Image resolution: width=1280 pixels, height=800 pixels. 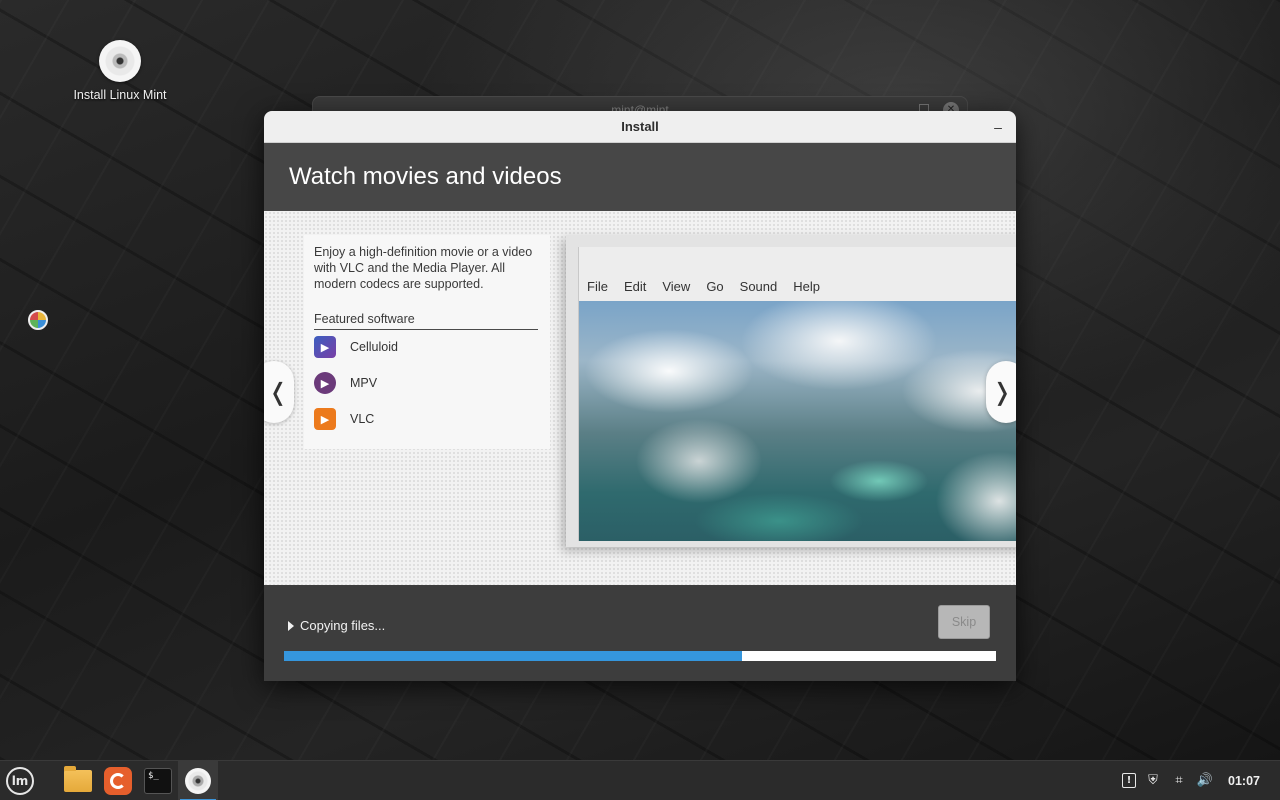 What do you see at coordinates (635, 286) in the screenshot?
I see `player-menu-edit: Edit` at bounding box center [635, 286].